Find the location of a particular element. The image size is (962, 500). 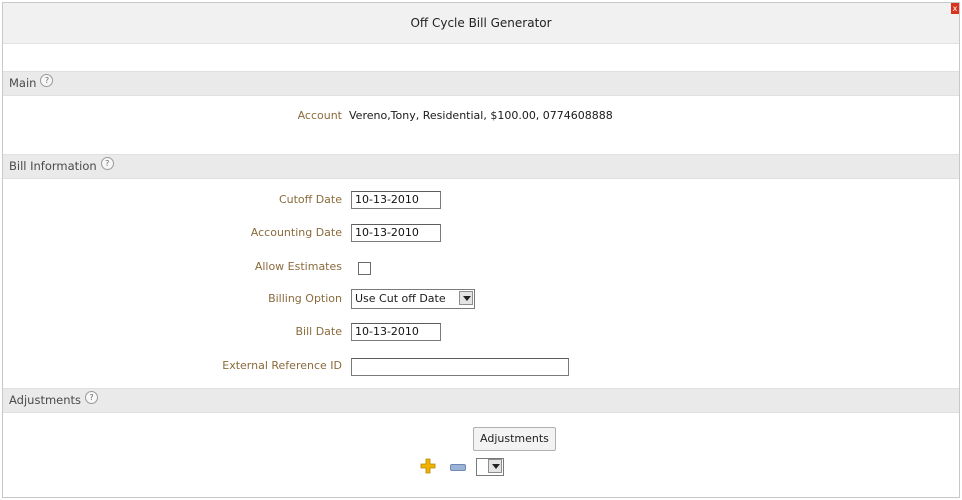

section-title-main: Main is located at coordinates (23, 83).